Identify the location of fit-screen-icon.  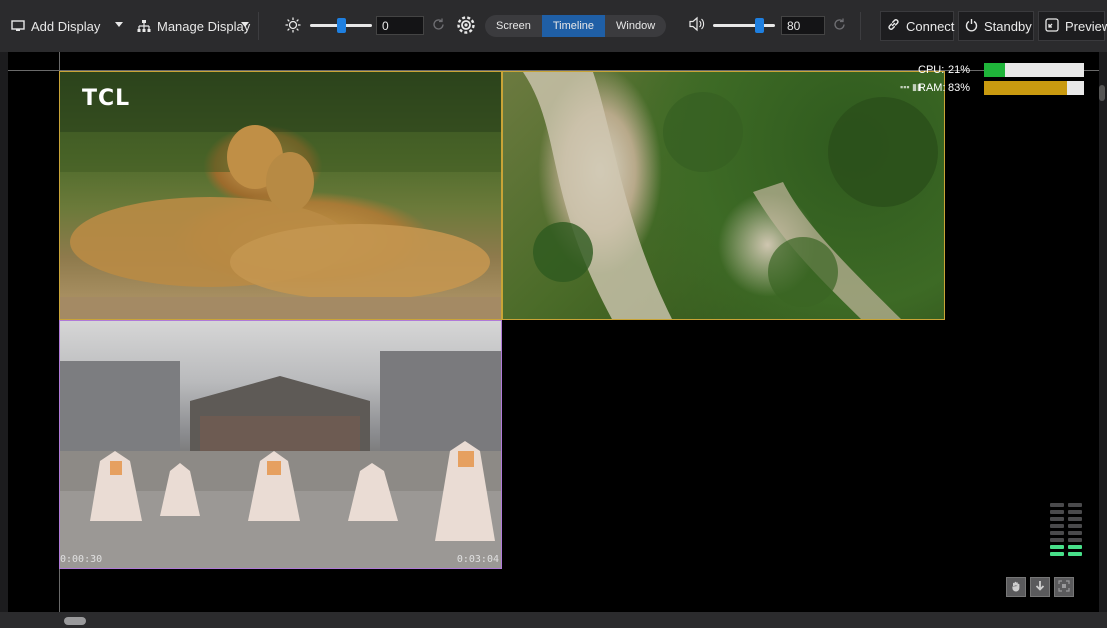
(1064, 587).